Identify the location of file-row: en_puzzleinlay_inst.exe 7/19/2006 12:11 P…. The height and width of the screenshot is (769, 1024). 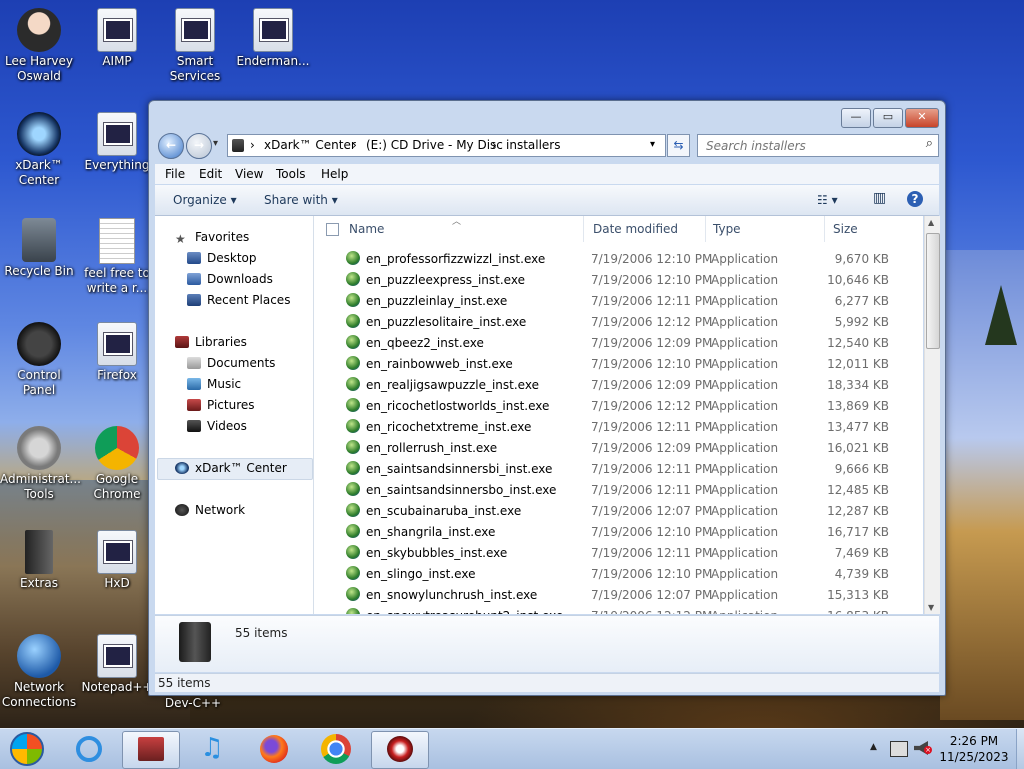
(618, 300).